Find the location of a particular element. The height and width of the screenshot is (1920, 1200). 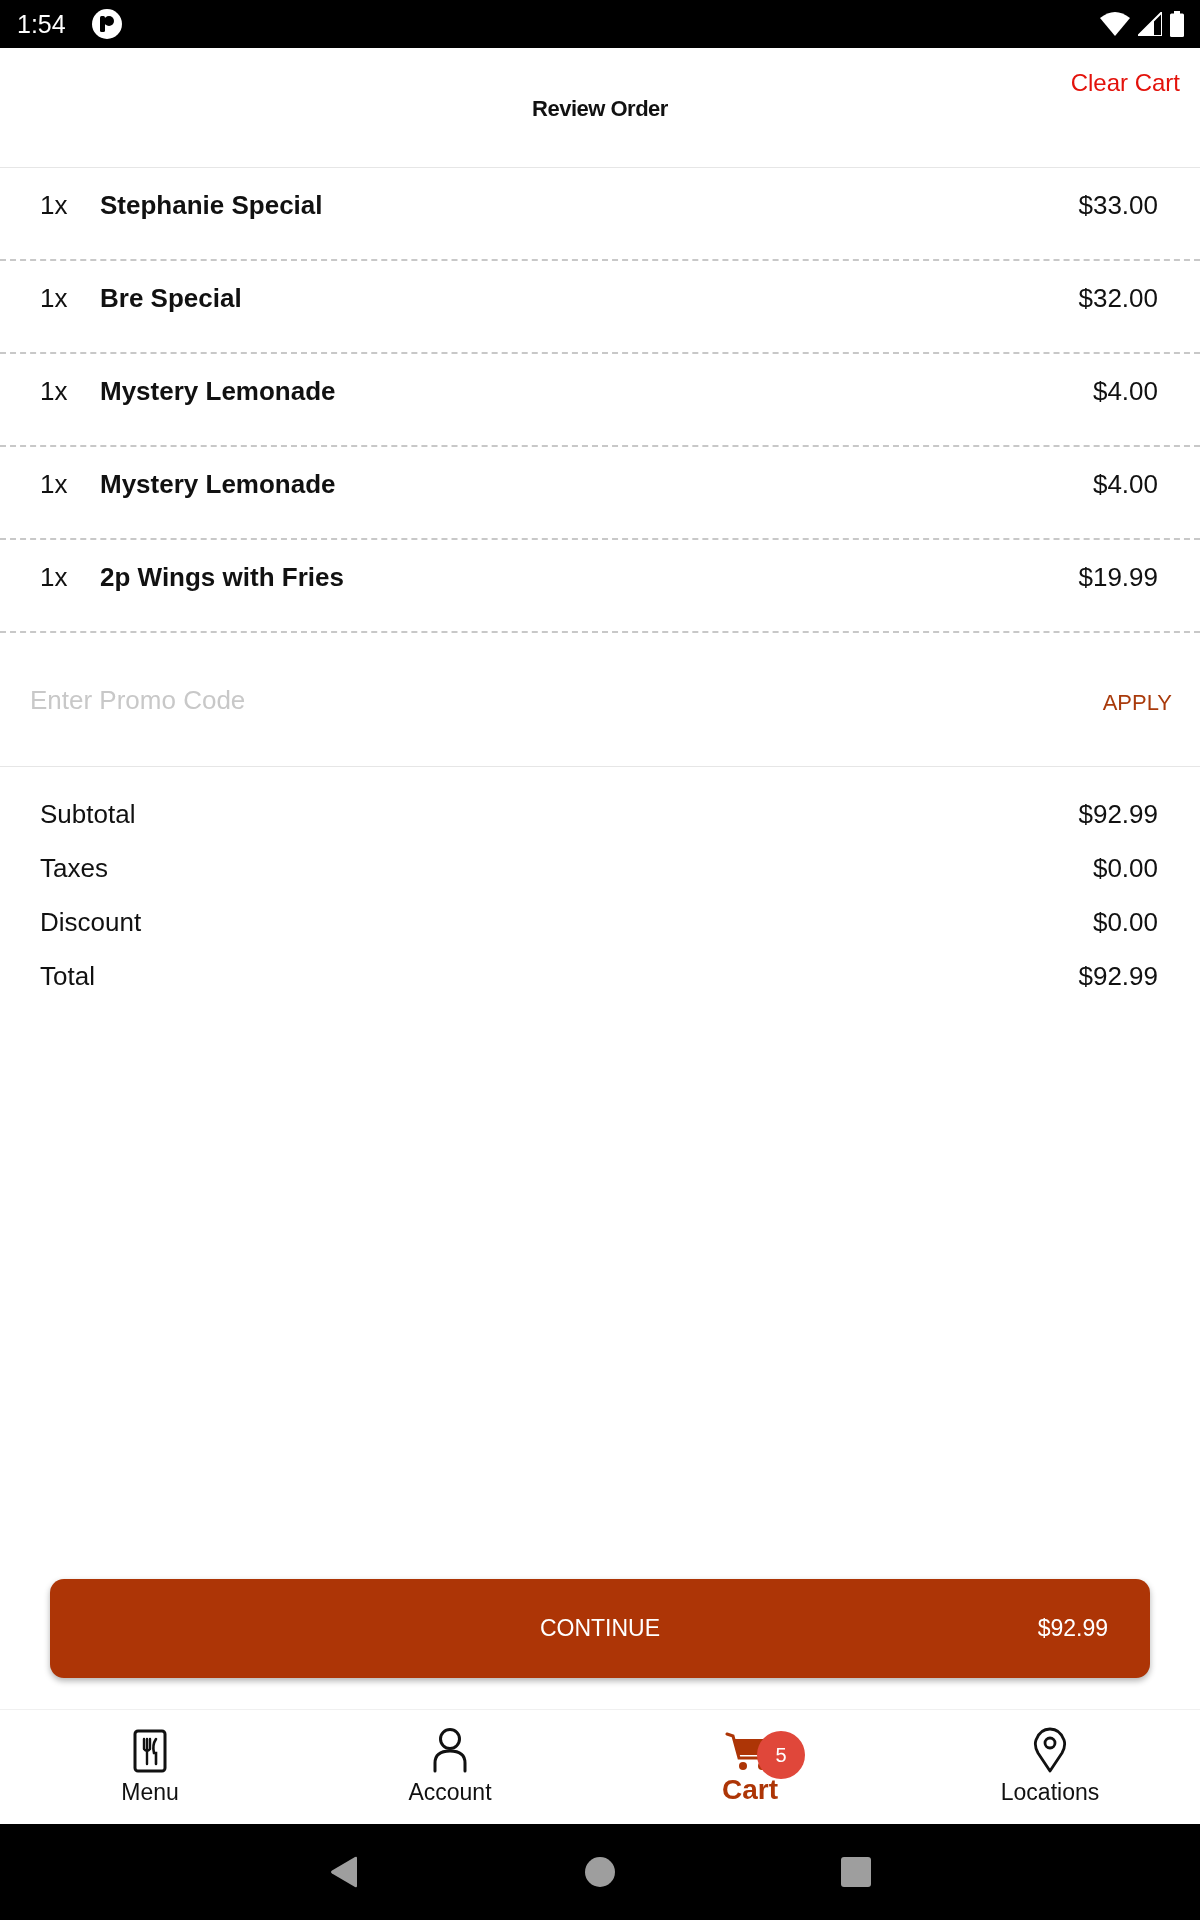

map-pin-icon is located at coordinates (1050, 1750).